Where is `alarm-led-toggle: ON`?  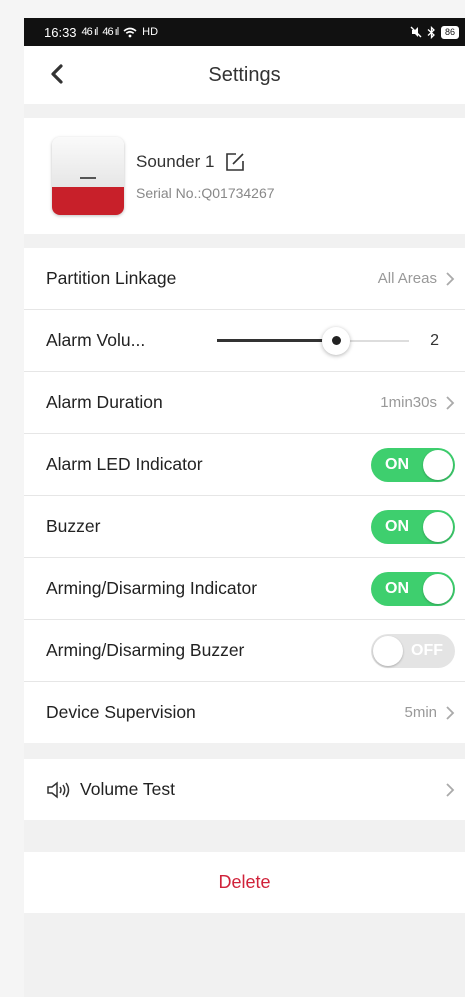
alarm-led-toggle: ON is located at coordinates (413, 464).